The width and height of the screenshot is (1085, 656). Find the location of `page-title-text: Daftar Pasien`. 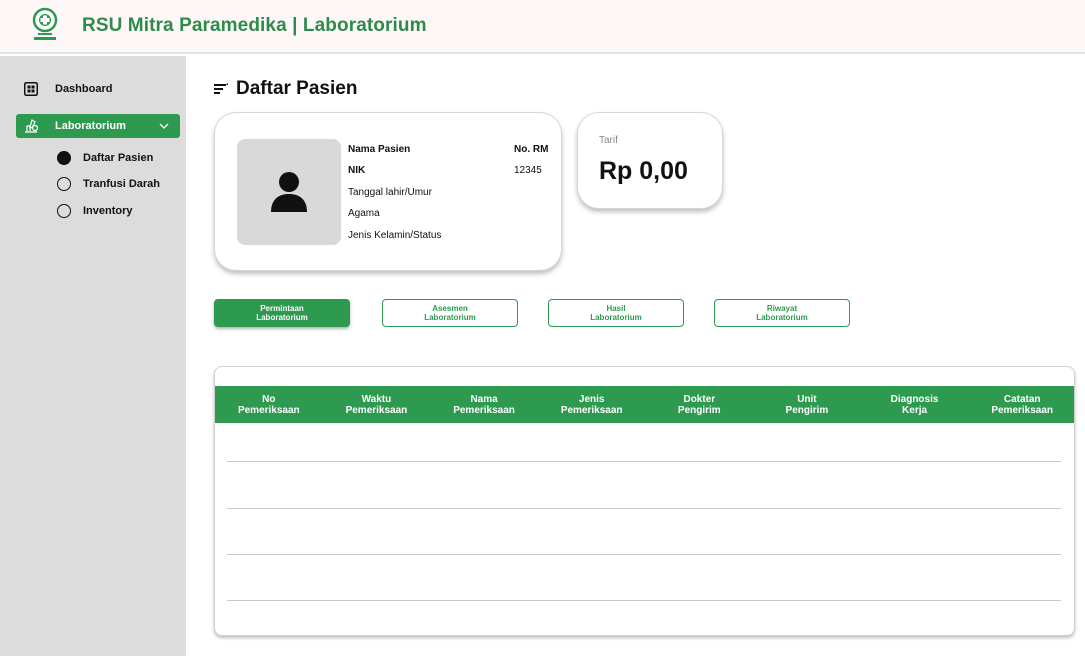

page-title-text: Daftar Pasien is located at coordinates (297, 88).